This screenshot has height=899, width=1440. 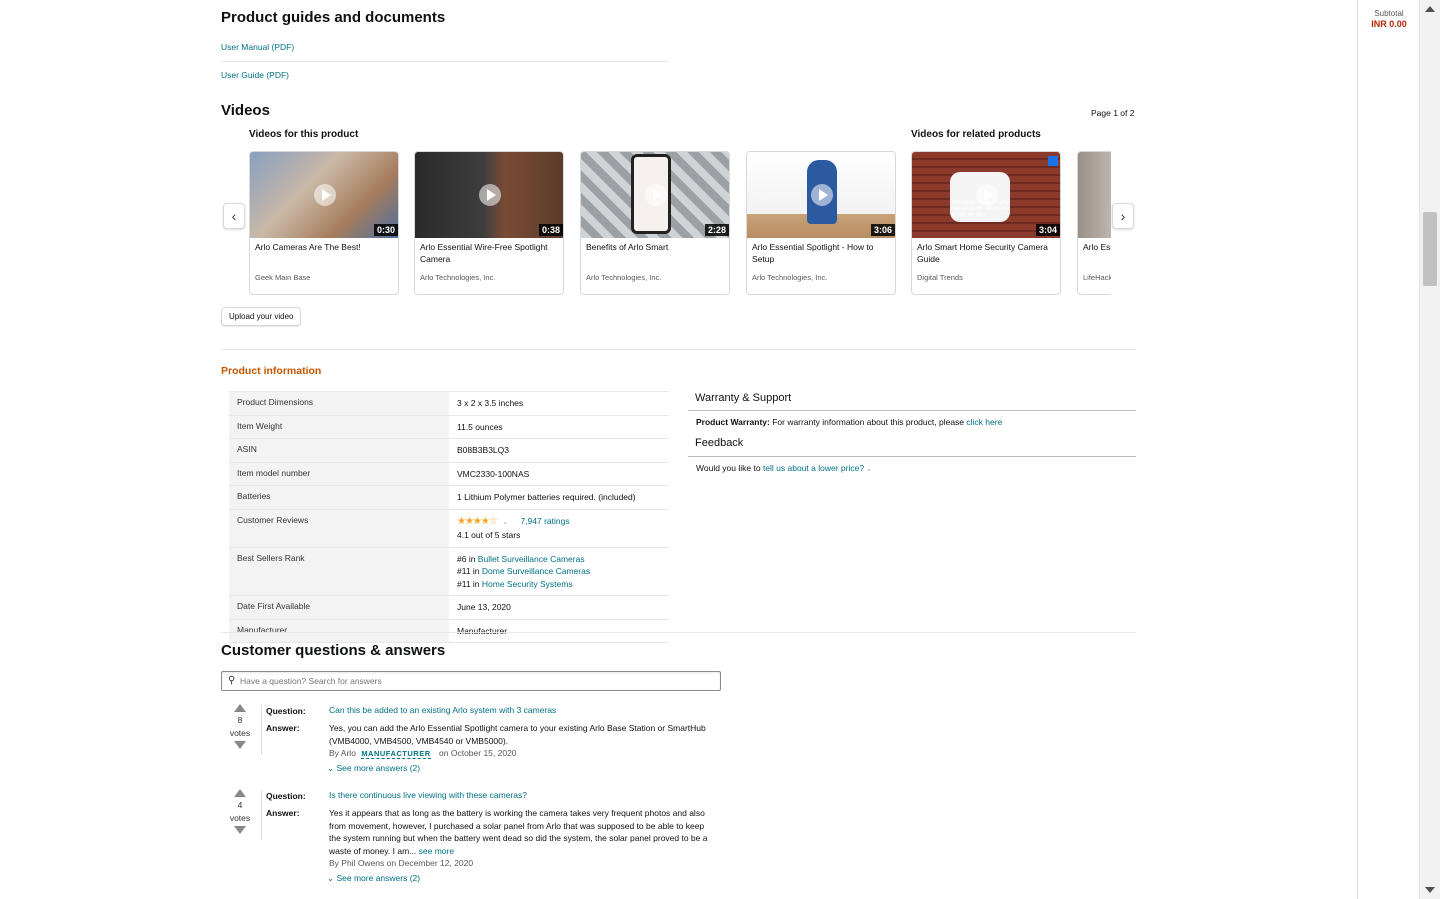 I want to click on row-key: Manufacturer, so click(x=339, y=630).